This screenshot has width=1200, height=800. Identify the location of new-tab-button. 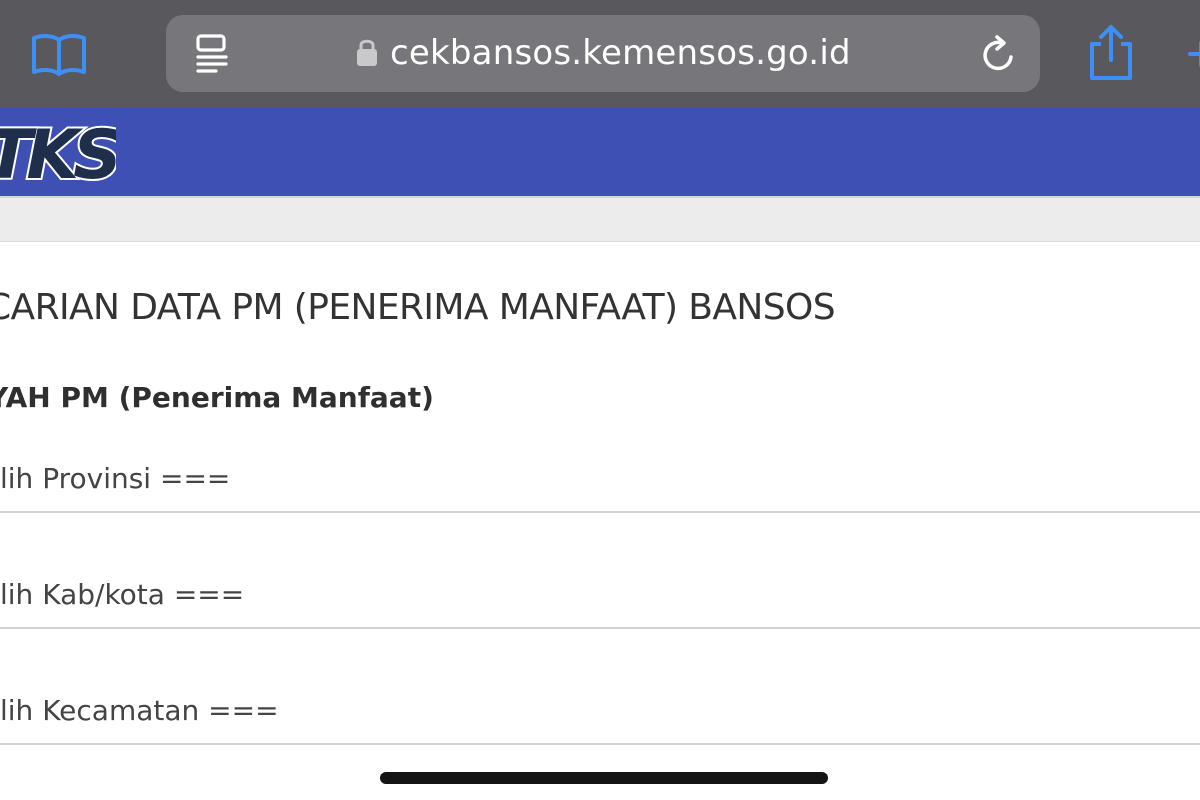
(1191, 54).